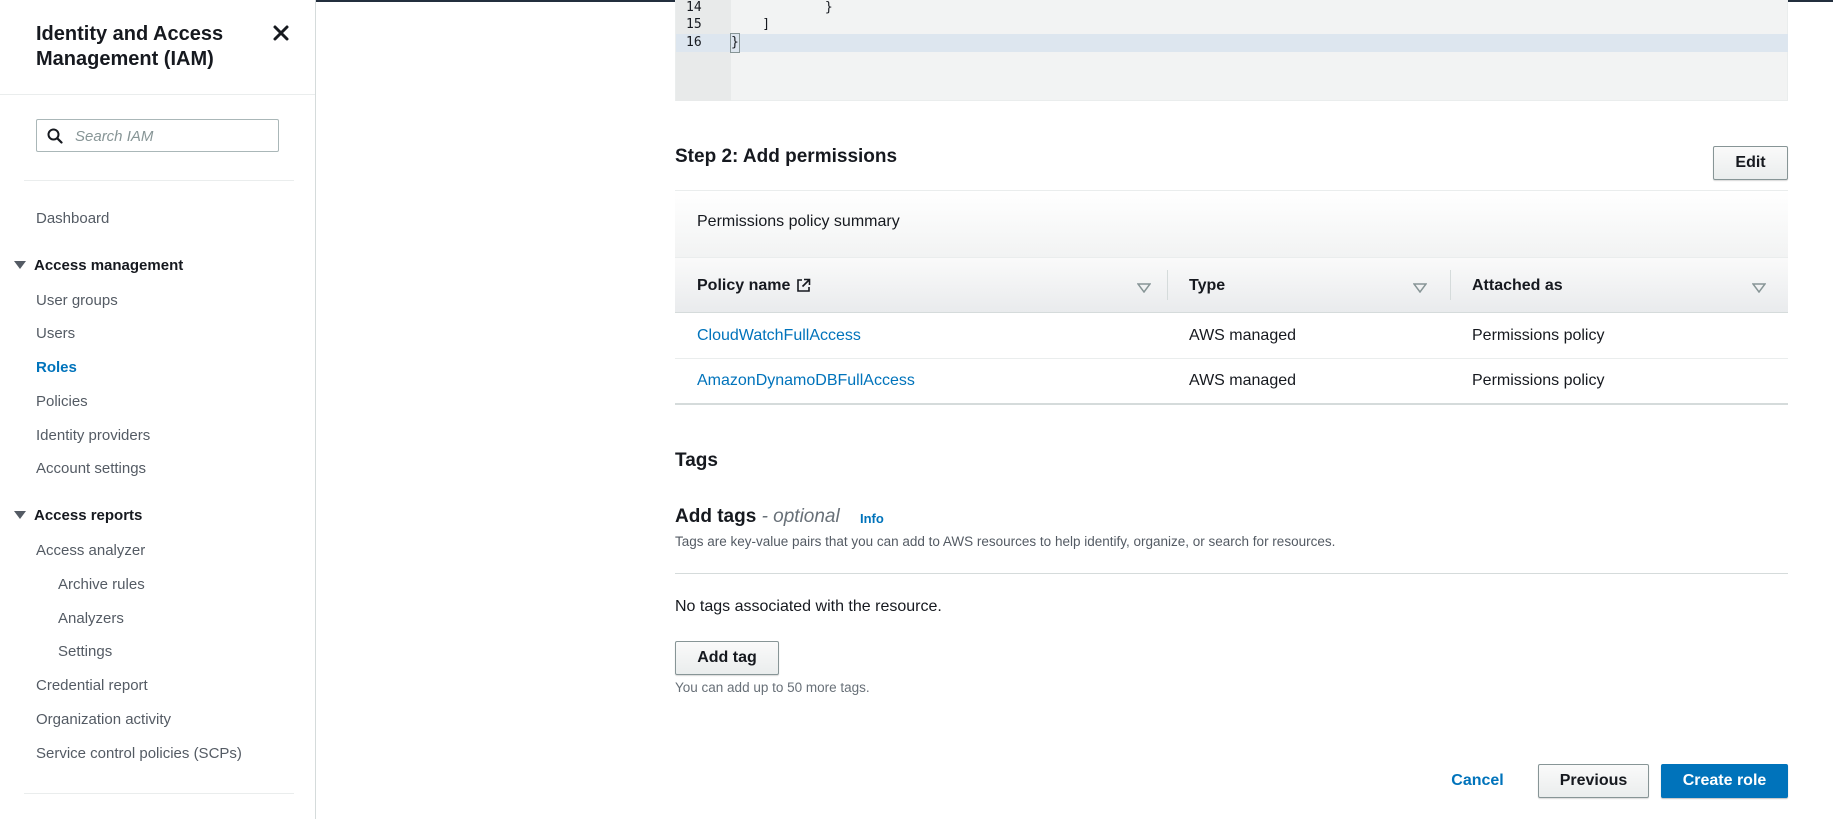  Describe the element at coordinates (103, 720) in the screenshot. I see `nav-organization-activity: Organization activity` at that location.